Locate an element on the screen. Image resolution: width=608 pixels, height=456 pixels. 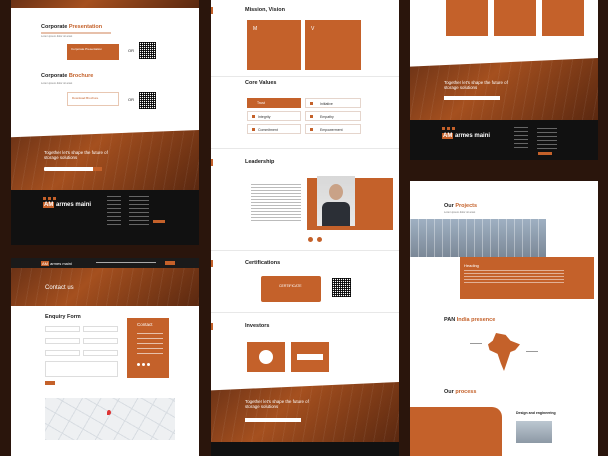
value-card-initiative: Initiative is located at coordinates (333, 103).